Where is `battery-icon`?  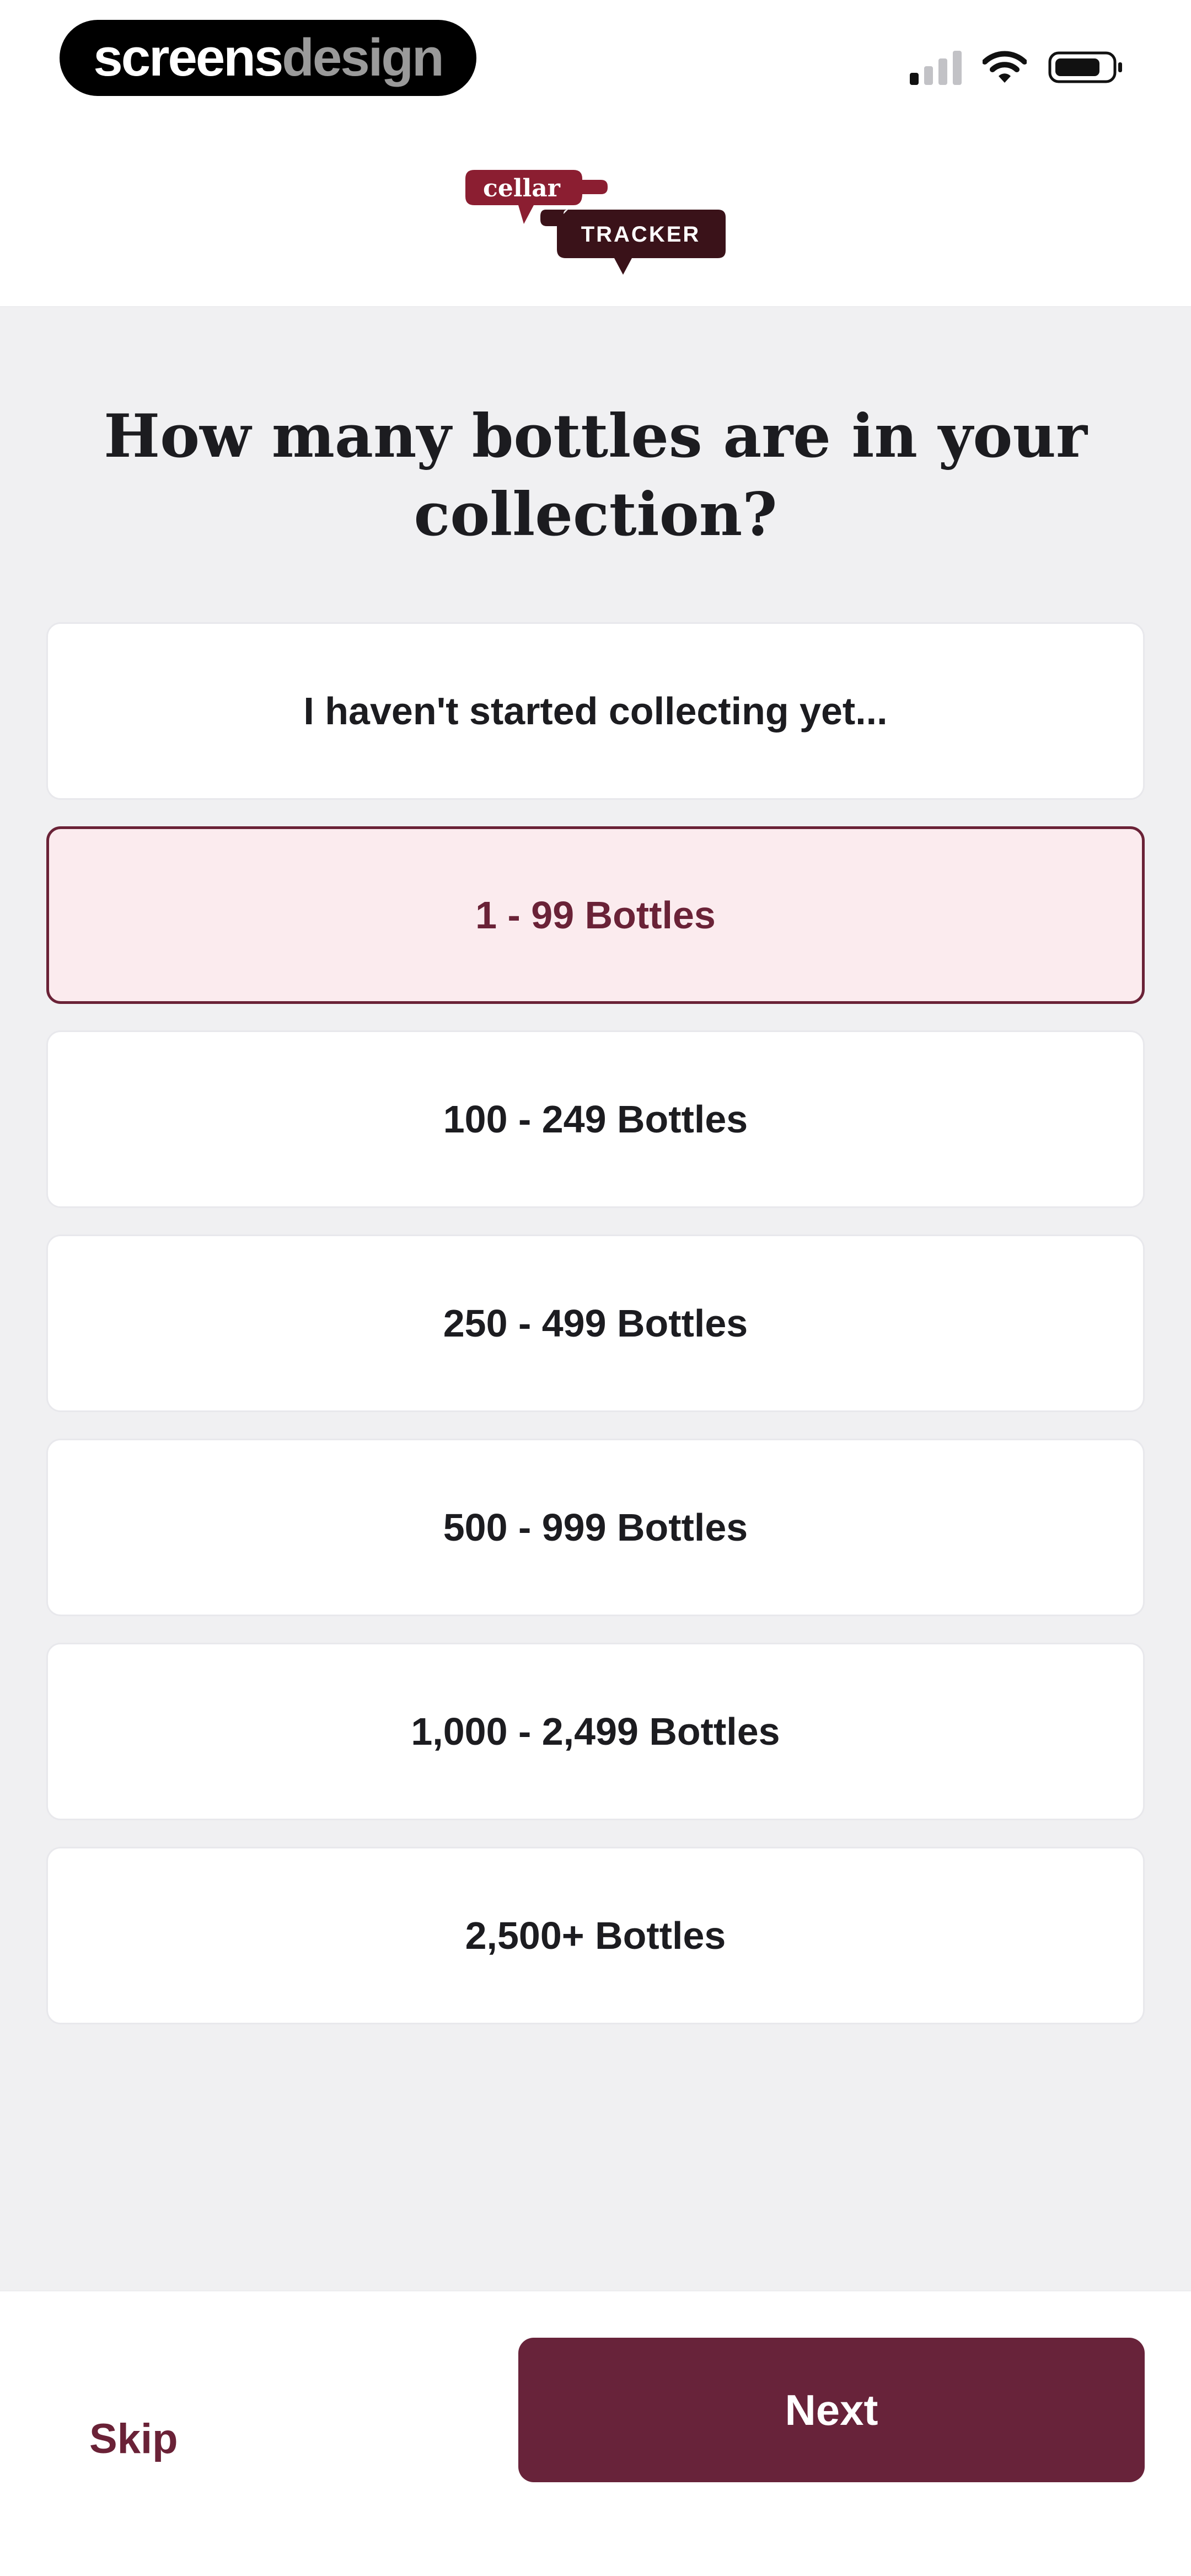 battery-icon is located at coordinates (1085, 67).